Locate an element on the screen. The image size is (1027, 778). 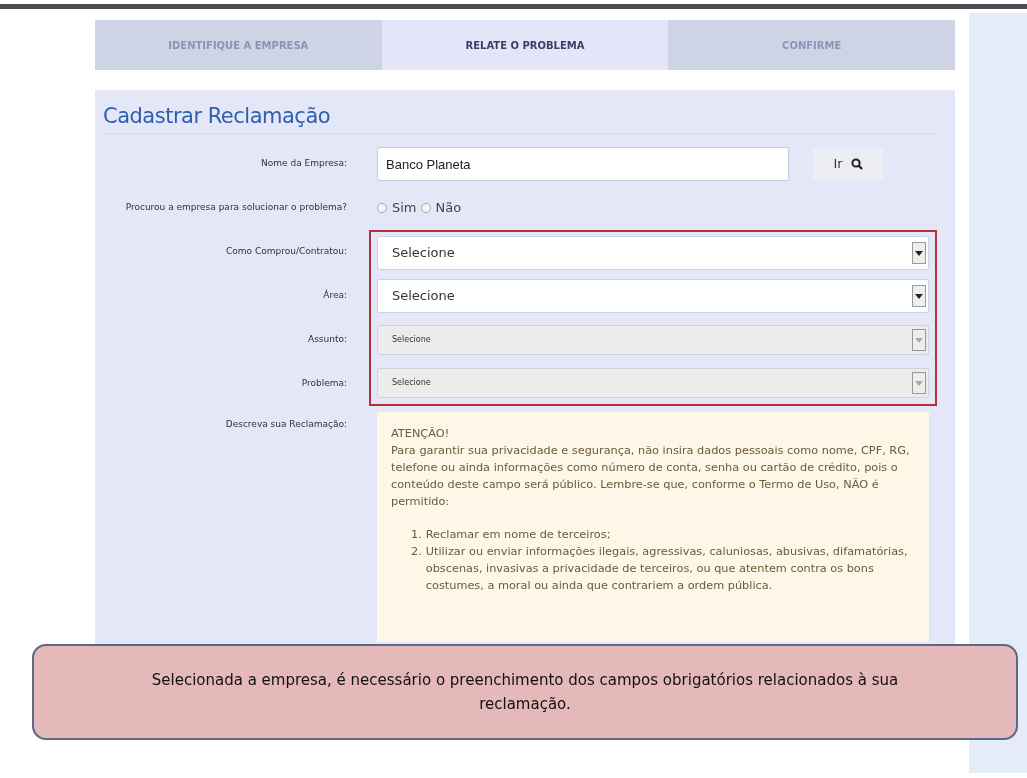
notice-text: Para garantir sua privacidade e segurança, não insira dados pessoais como nome, CPF, RG, telefone ou ainda informações como número de conta, senha ou cartão de crédito, pois o conteúdo deste campo será público. Lembre-se que, conforme o Termo de Uso, NÃO é permitido: is located at coordinates (651, 476).